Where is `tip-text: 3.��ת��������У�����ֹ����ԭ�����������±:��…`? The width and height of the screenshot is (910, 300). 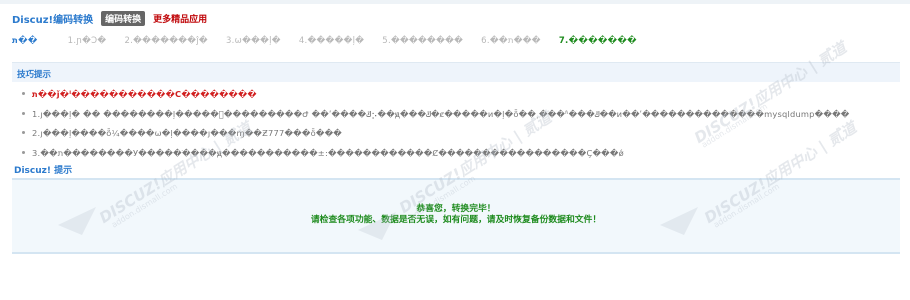 tip-text: 3.��ת��������У�����ֹ����ԭ�����������±:��… is located at coordinates (328, 152).